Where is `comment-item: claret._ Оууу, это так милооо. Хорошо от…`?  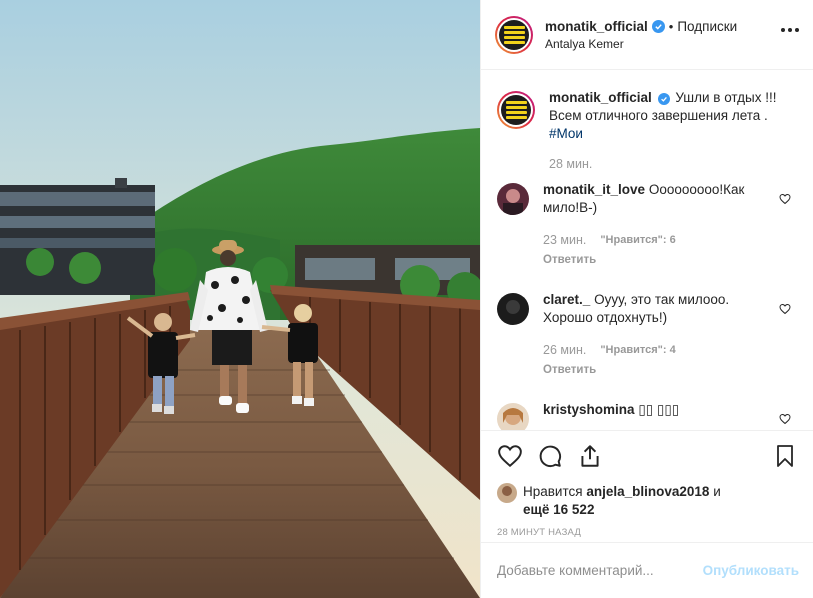 comment-item: claret._ Оууу, это так милооо. Хорошо от… is located at coordinates (647, 335).